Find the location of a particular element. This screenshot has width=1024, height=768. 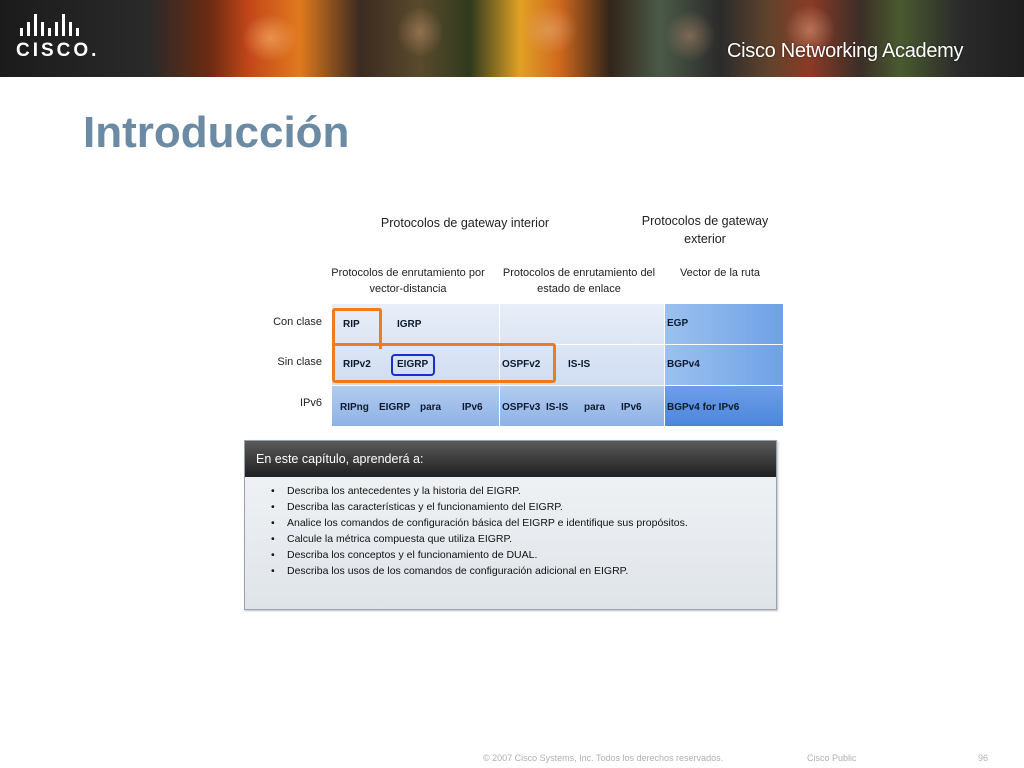

cisco-logo-text: CISCO. is located at coordinates (58, 50).